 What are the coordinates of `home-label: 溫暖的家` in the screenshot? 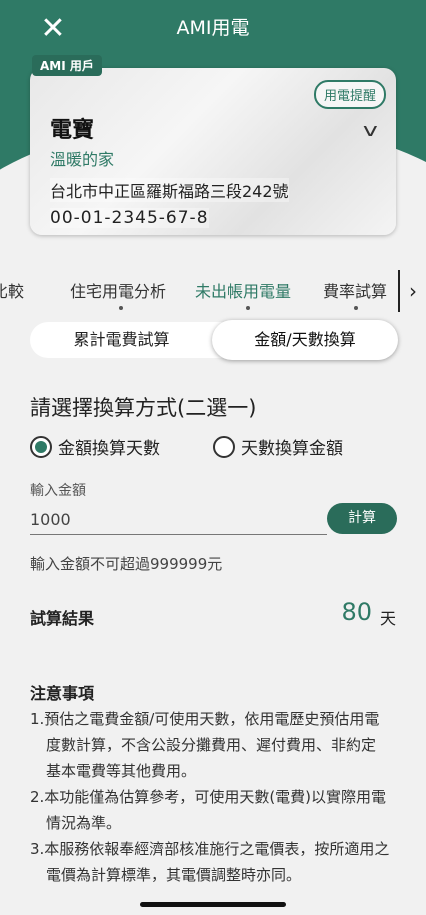 It's located at (82, 159).